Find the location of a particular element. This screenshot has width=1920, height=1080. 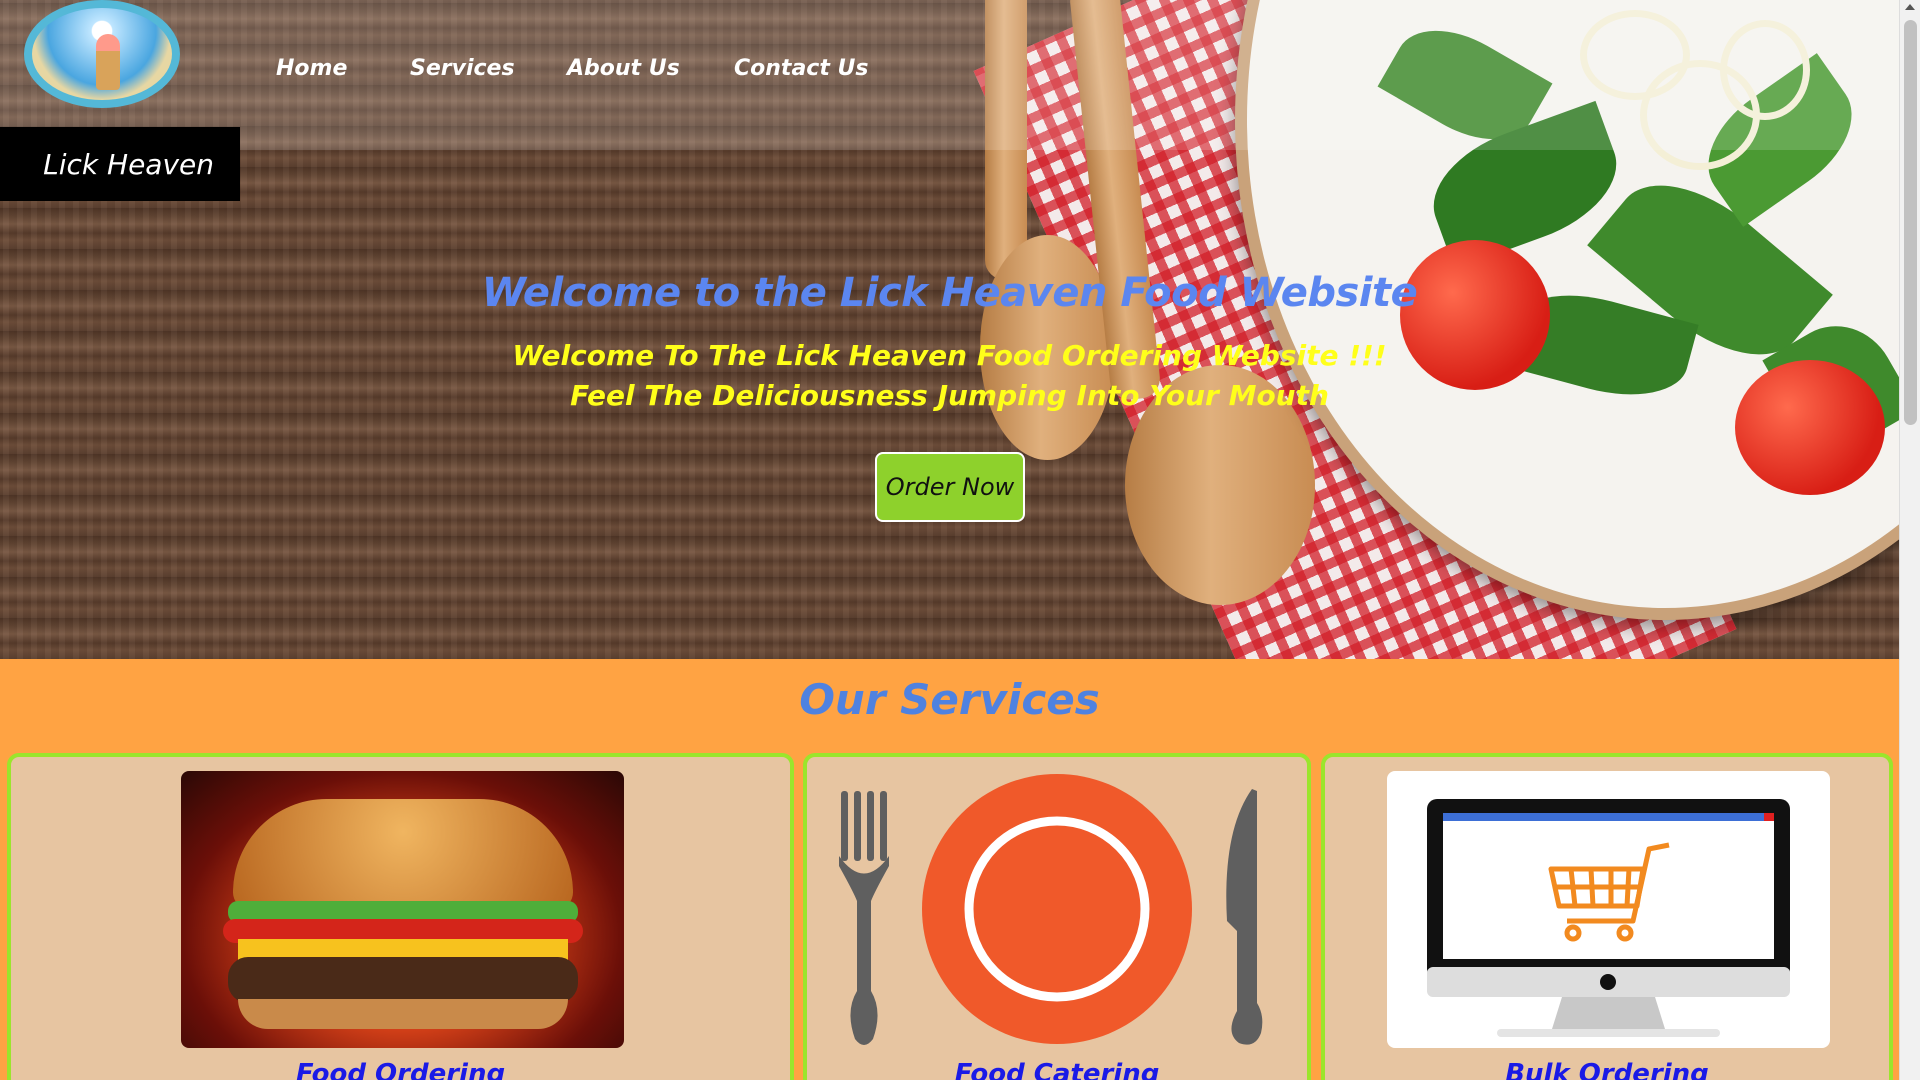

nav-link-services: Services is located at coordinates (462, 68).